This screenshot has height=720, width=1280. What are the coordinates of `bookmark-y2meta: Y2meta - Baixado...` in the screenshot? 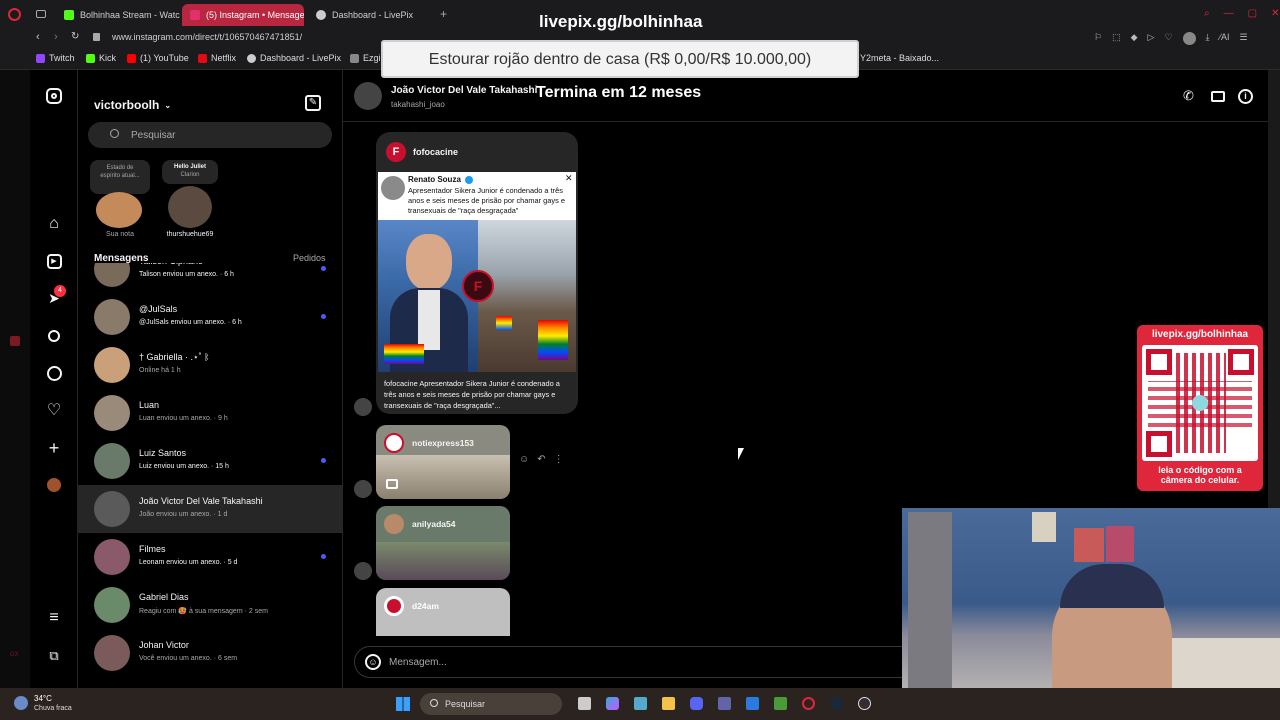 It's located at (899, 58).